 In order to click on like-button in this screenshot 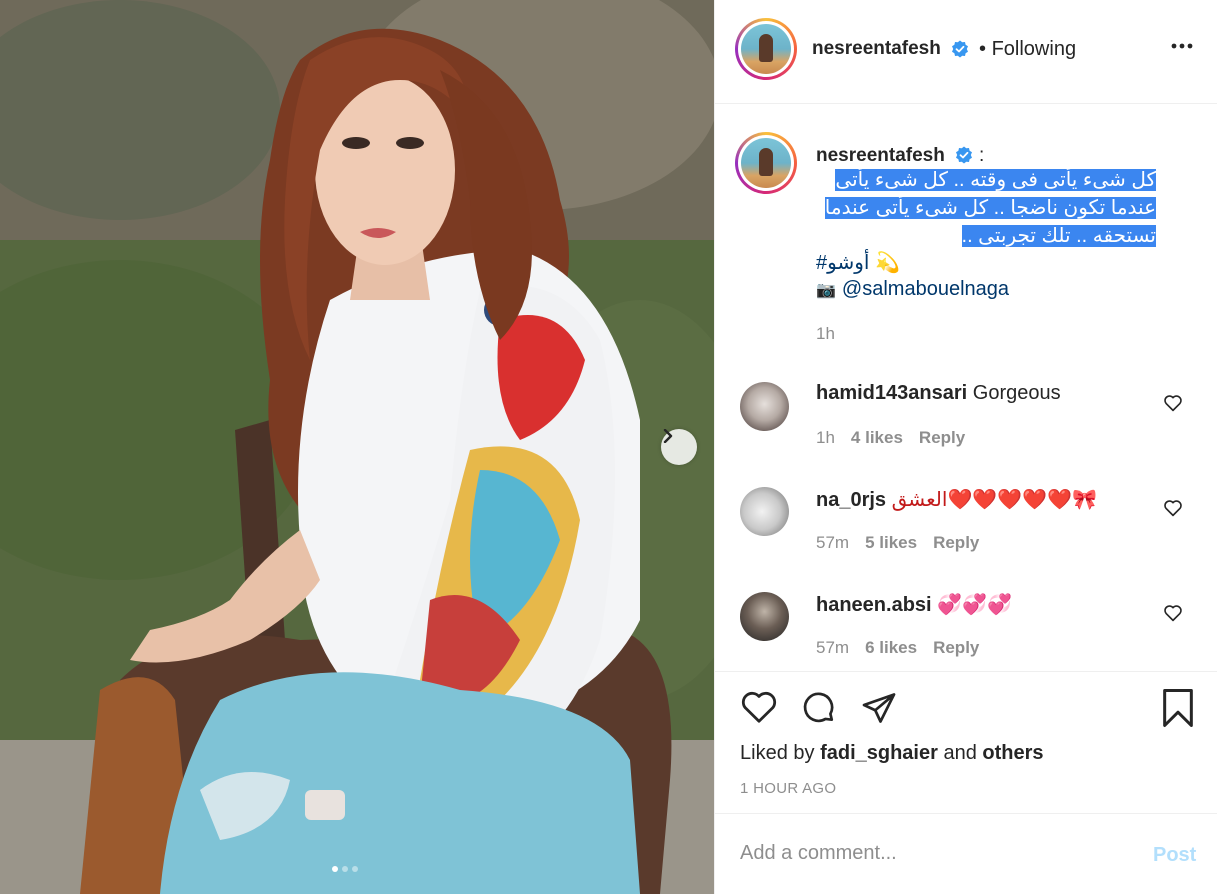, I will do `click(759, 707)`.